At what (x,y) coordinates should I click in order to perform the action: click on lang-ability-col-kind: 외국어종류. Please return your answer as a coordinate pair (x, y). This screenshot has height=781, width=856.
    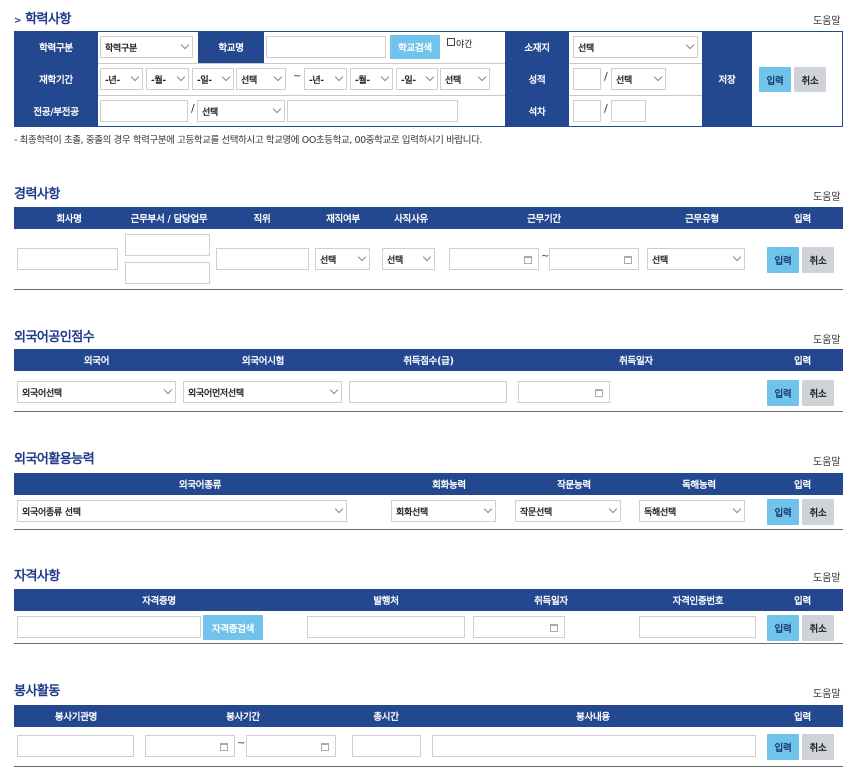
    Looking at the image, I should click on (200, 484).